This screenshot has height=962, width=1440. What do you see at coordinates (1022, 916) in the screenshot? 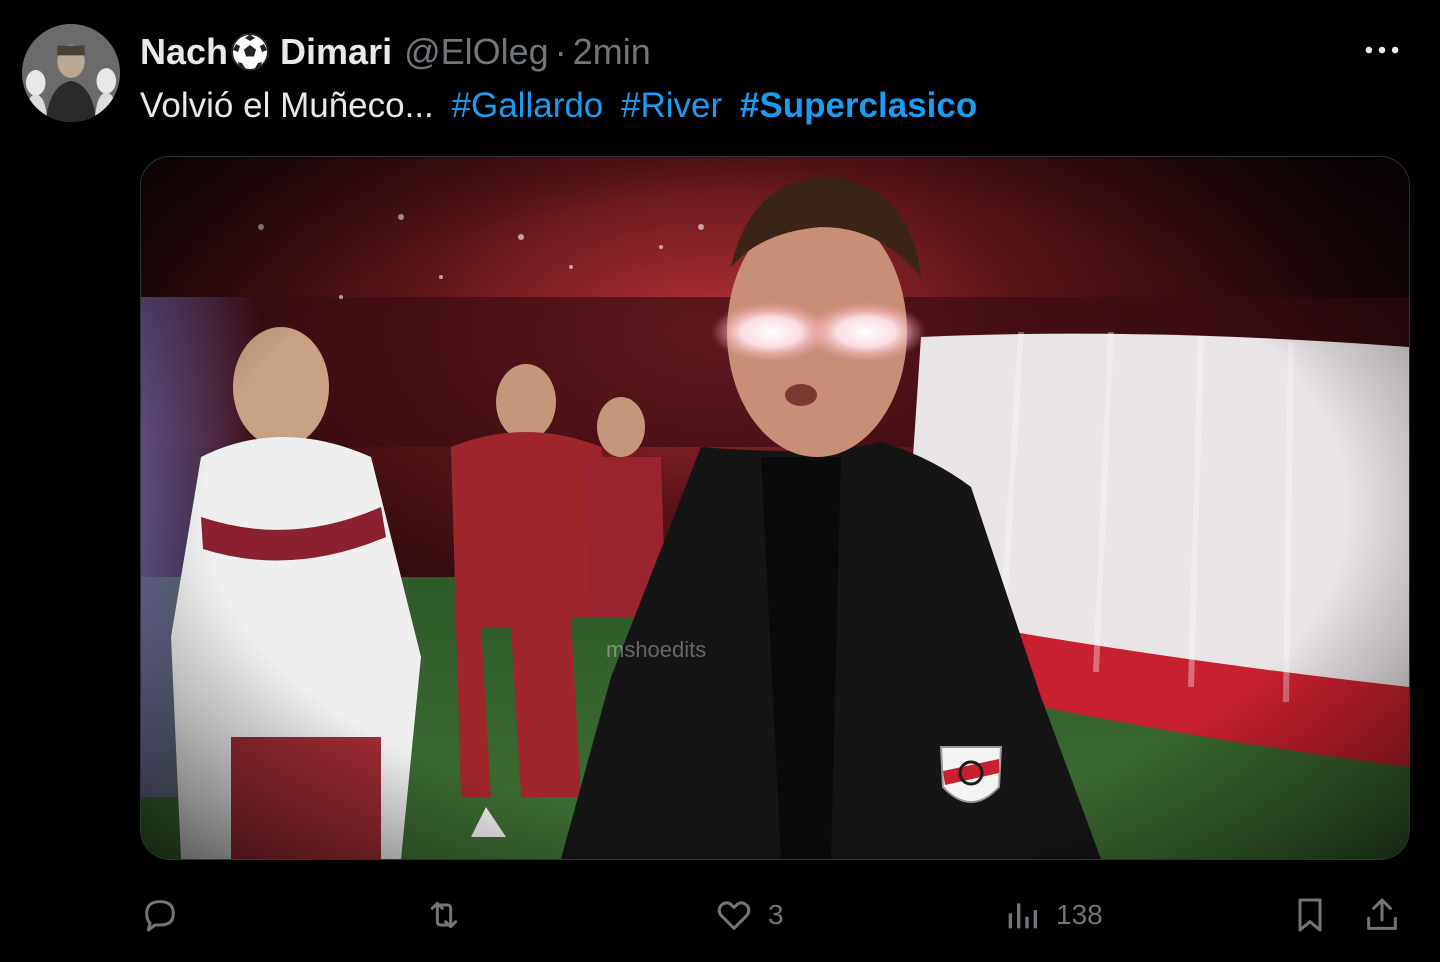
I see `views-chart-icon` at bounding box center [1022, 916].